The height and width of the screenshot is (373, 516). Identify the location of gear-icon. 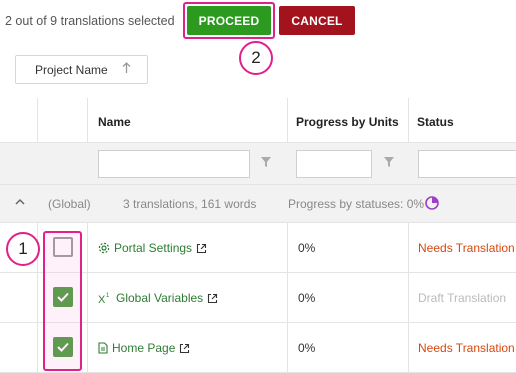
(104, 248).